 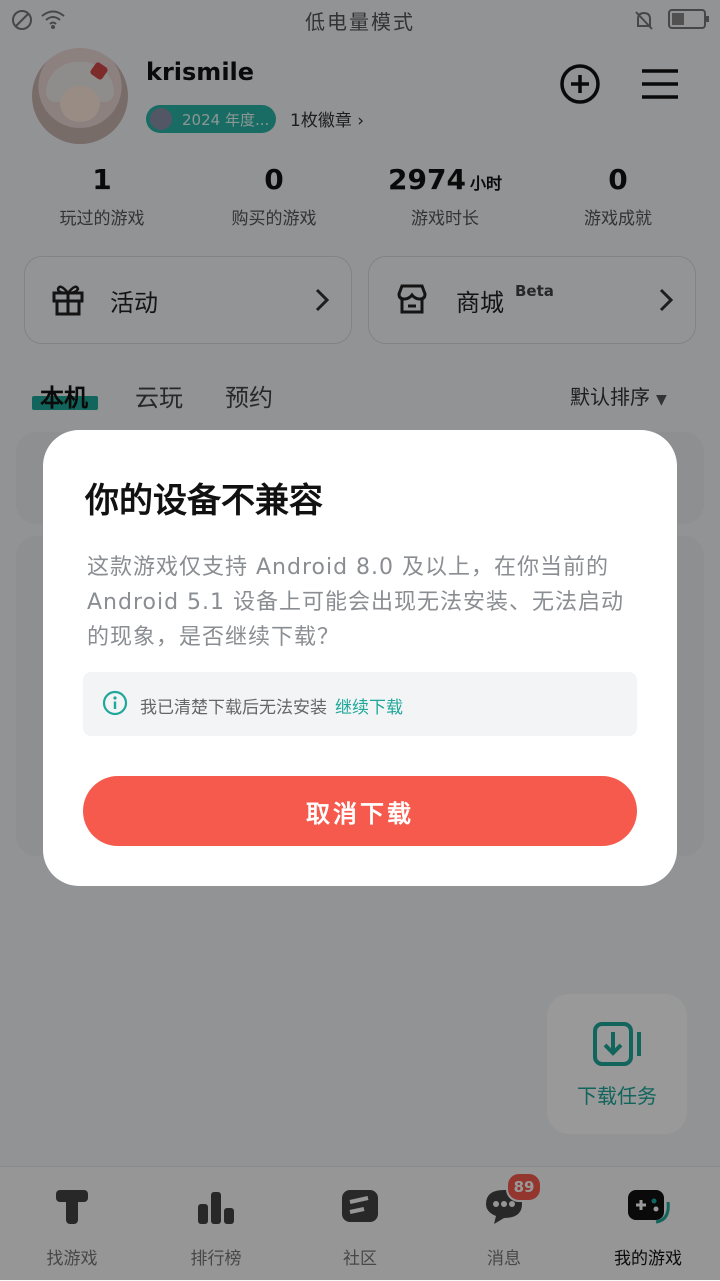 I want to click on acknowledge-text: 我已清楚下载后无法安装 继续下载, so click(x=271, y=705).